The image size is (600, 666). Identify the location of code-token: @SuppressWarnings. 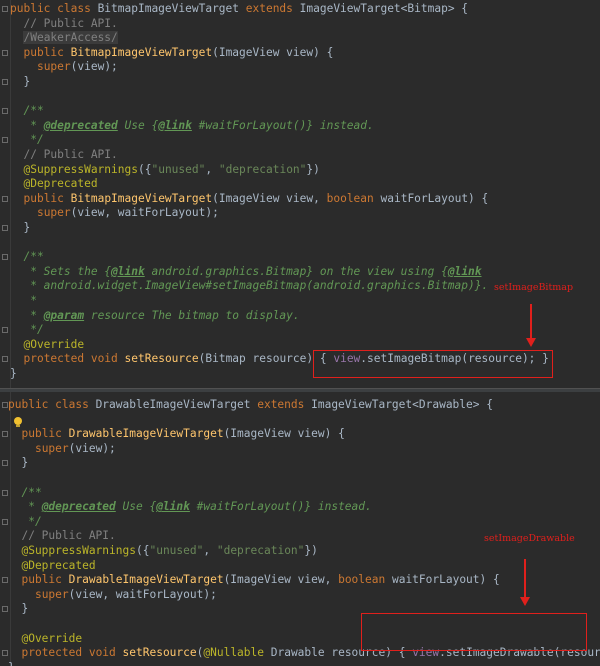
(74, 169).